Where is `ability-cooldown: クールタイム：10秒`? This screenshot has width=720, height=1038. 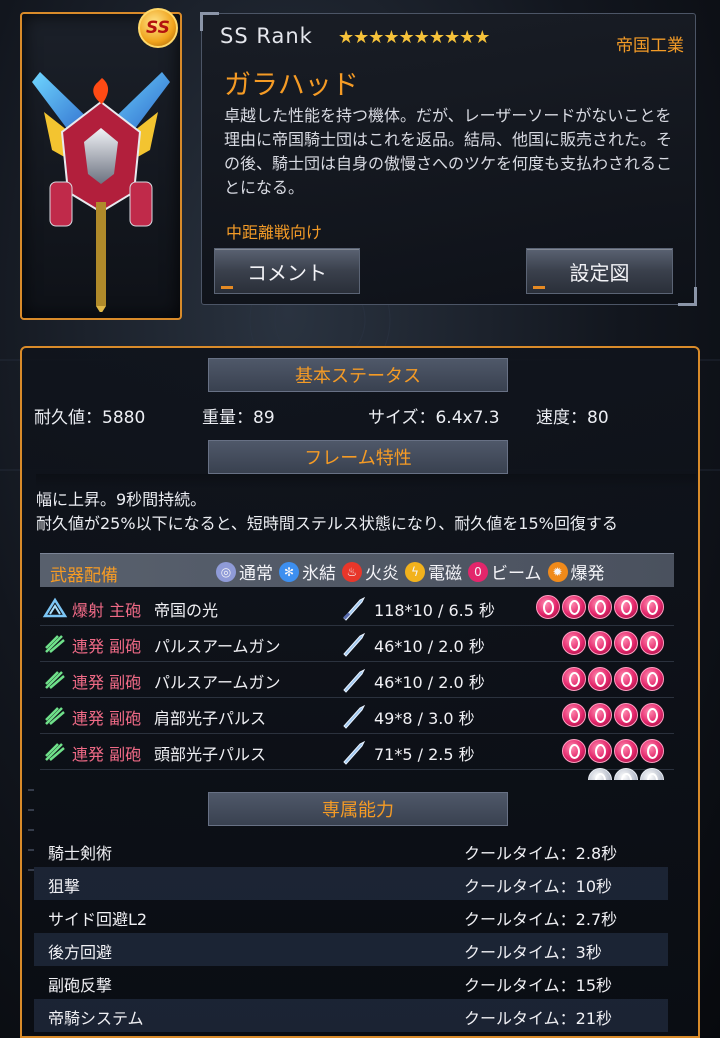
ability-cooldown: クールタイム：10秒 is located at coordinates (538, 886).